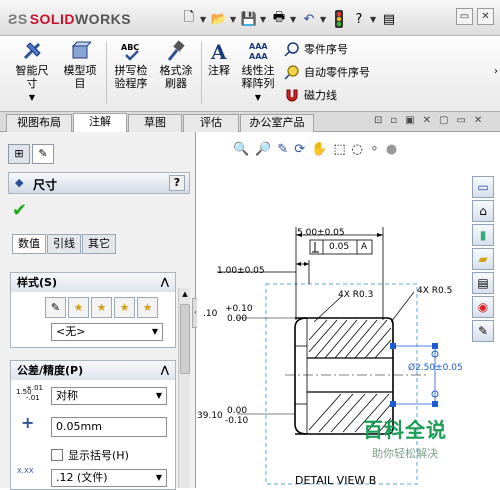 Image resolution: width=500 pixels, height=490 pixels. What do you see at coordinates (435, 368) in the screenshot?
I see `diameter-dimension-text: Ø2.50±0.05` at bounding box center [435, 368].